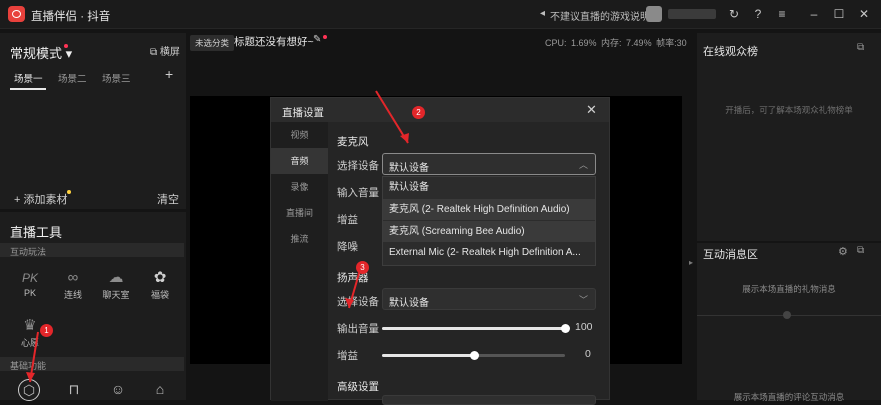 This screenshot has width=881, height=405. Describe the element at coordinates (418, 112) in the screenshot. I see `annotation-badge: 2` at that location.